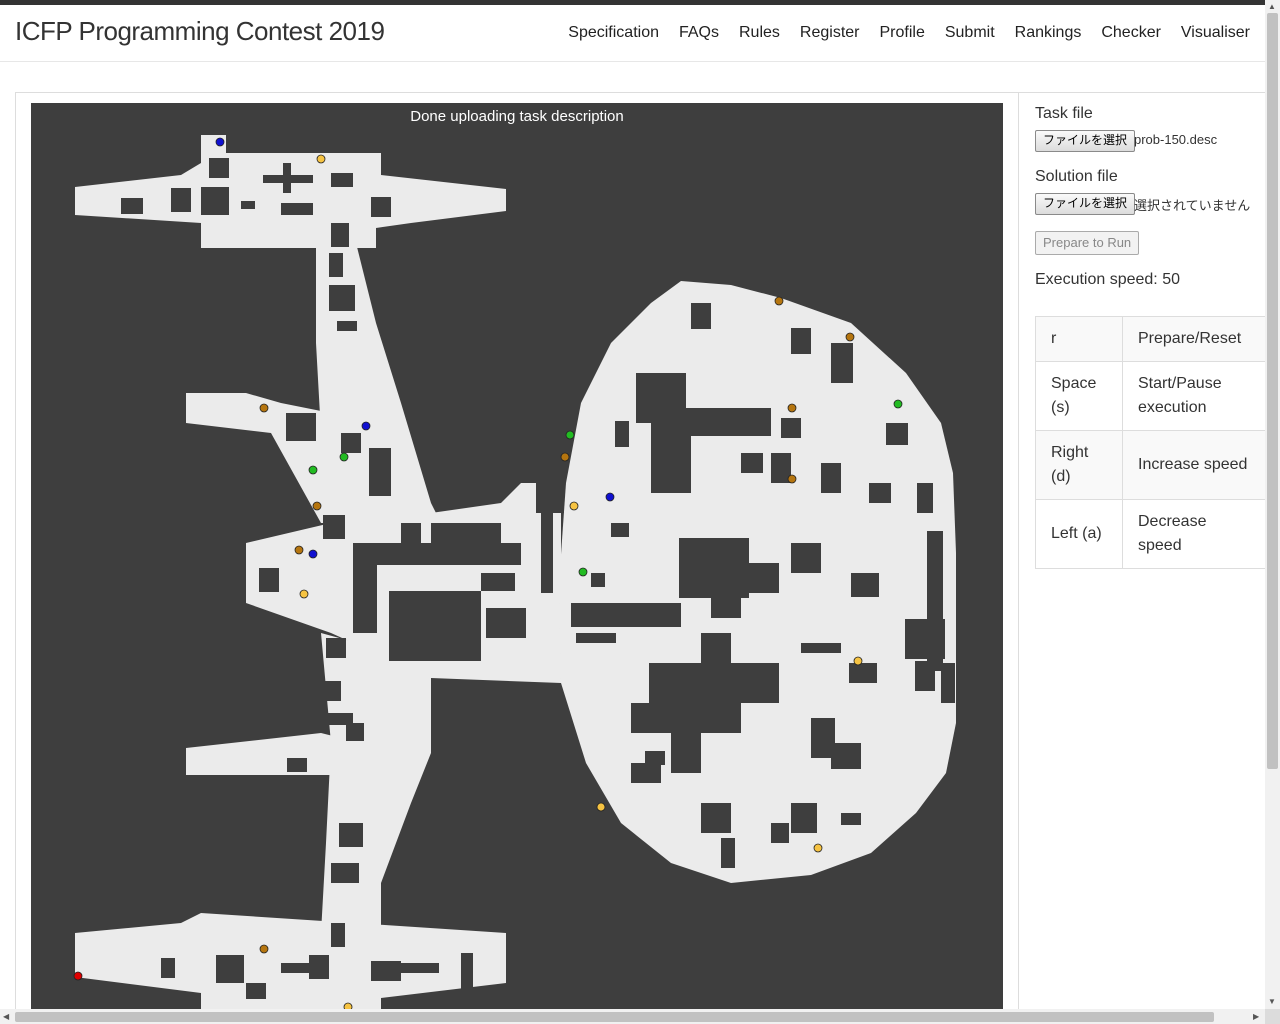  Describe the element at coordinates (1194, 534) in the screenshot. I see `action-cell: Decrease speed` at that location.